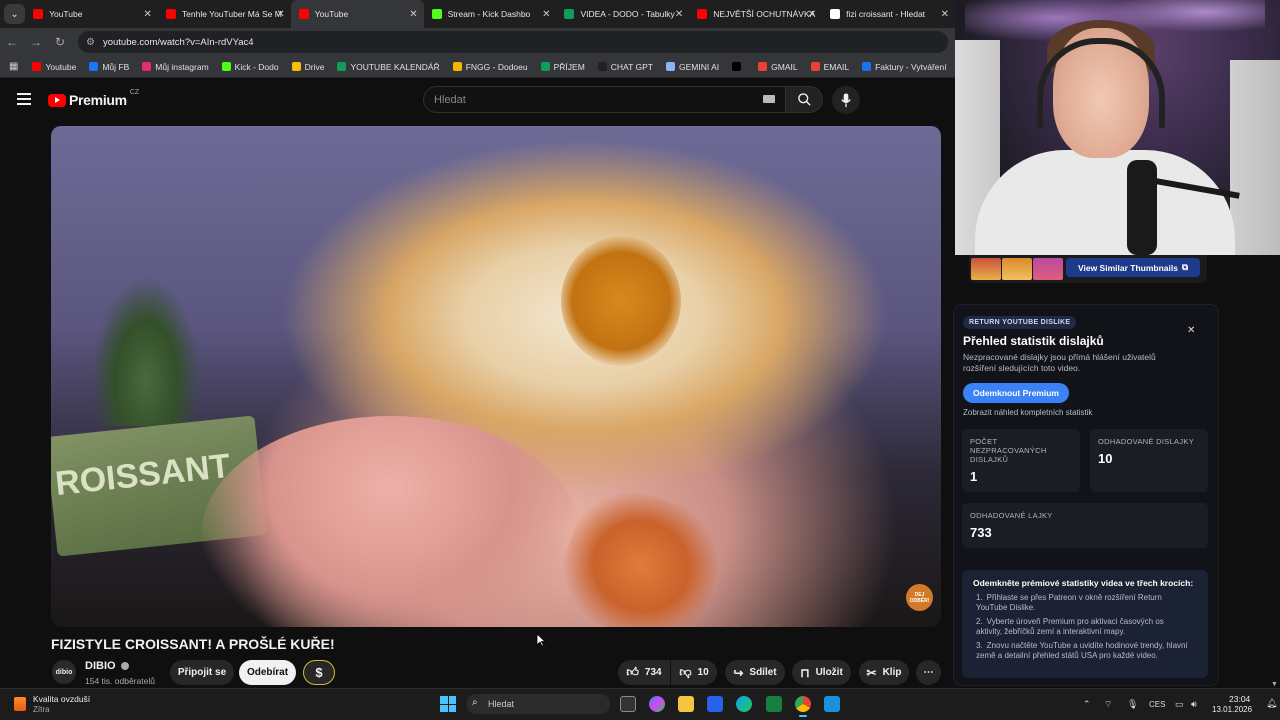 Image resolution: width=1280 pixels, height=720 pixels. What do you see at coordinates (1239, 699) in the screenshot?
I see `clock-time: 23:04` at bounding box center [1239, 699].